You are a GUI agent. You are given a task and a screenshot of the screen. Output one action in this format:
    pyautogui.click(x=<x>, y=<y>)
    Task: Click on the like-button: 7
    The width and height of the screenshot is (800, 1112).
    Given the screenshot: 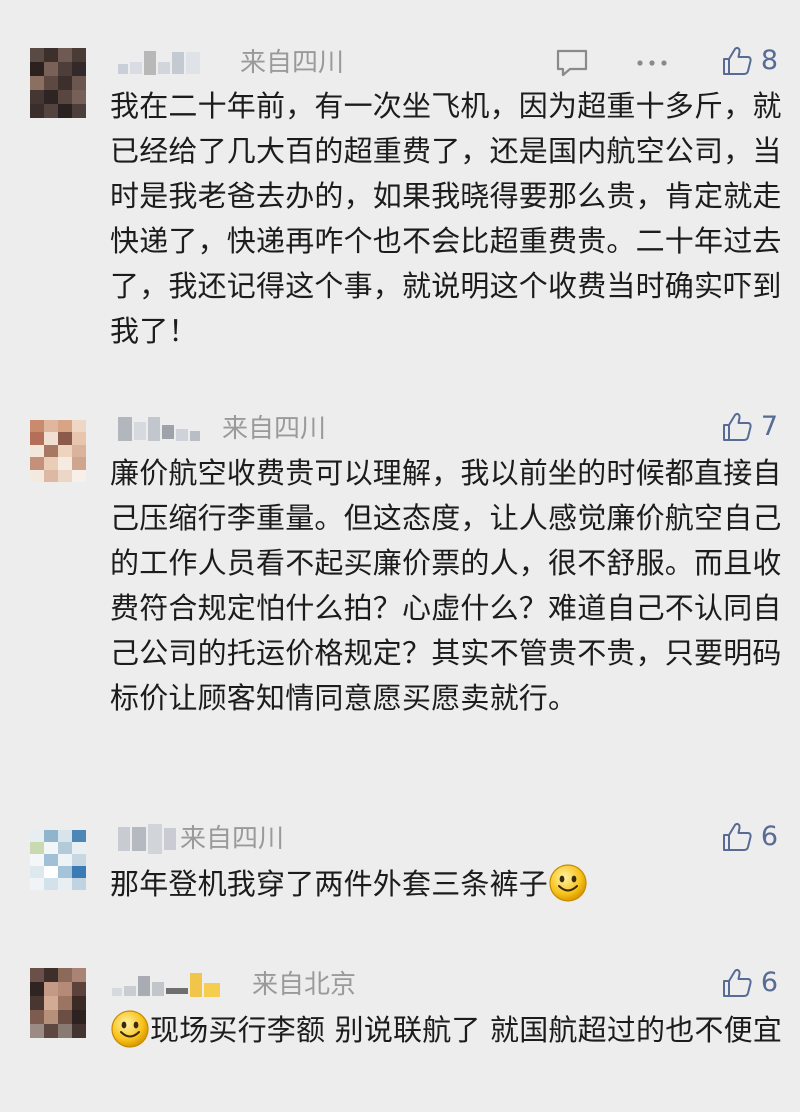 What is the action you would take?
    pyautogui.click(x=749, y=427)
    